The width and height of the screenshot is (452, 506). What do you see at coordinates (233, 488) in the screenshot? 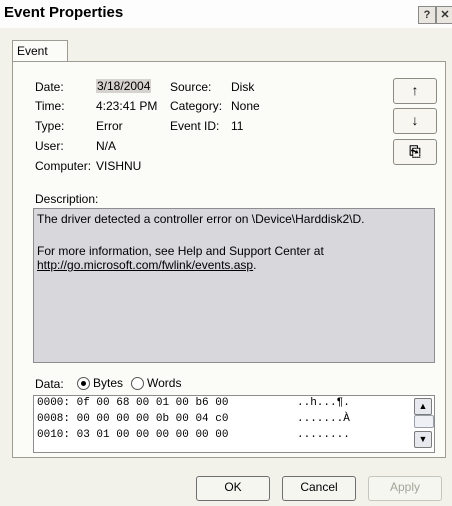
I see `ok-button: OK` at bounding box center [233, 488].